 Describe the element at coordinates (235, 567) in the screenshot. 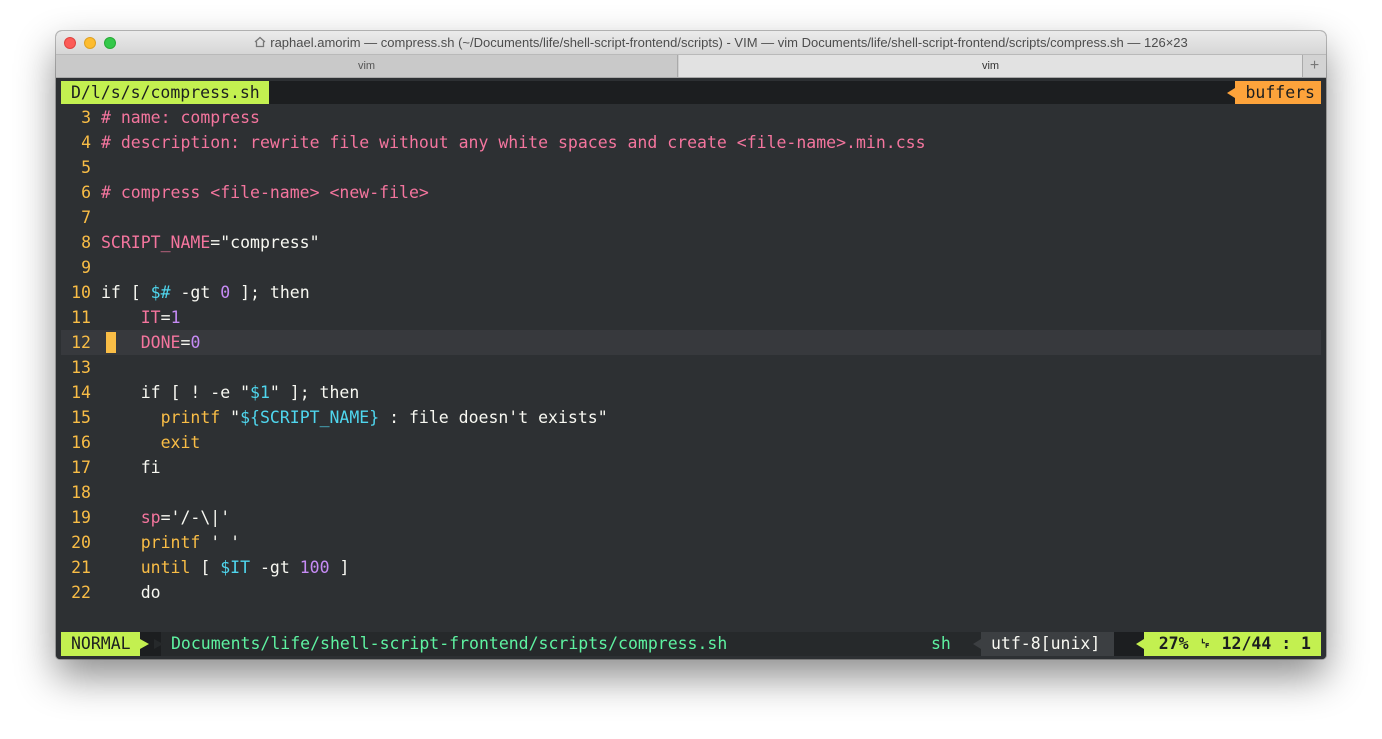

I see `code-token: $IT` at that location.